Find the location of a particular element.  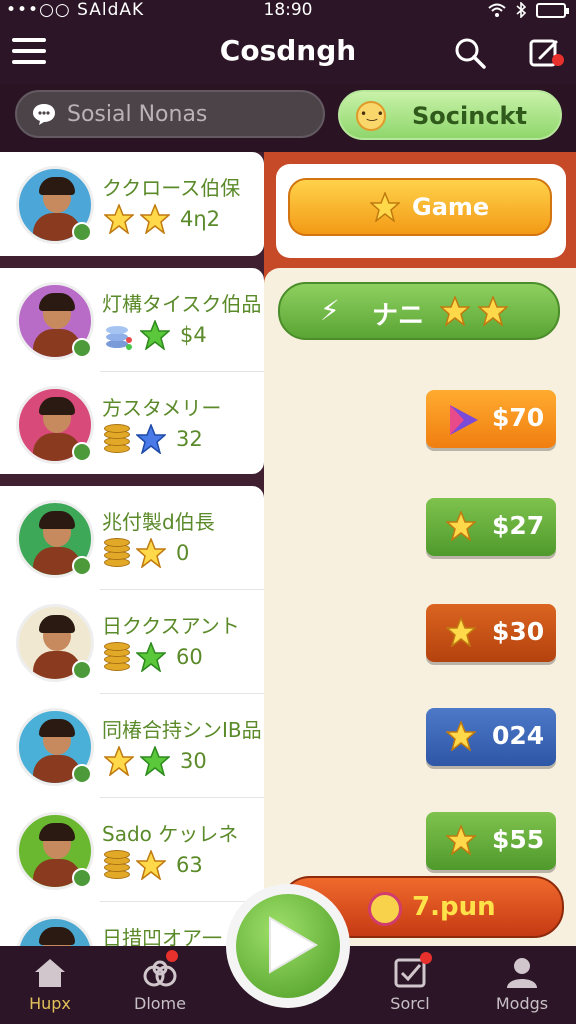

play-store-icon is located at coordinates (464, 420).